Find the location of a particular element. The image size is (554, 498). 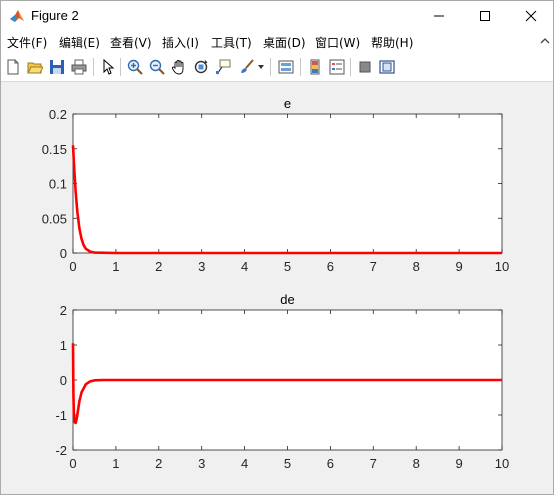

show-plot-tools-button is located at coordinates (387, 67).